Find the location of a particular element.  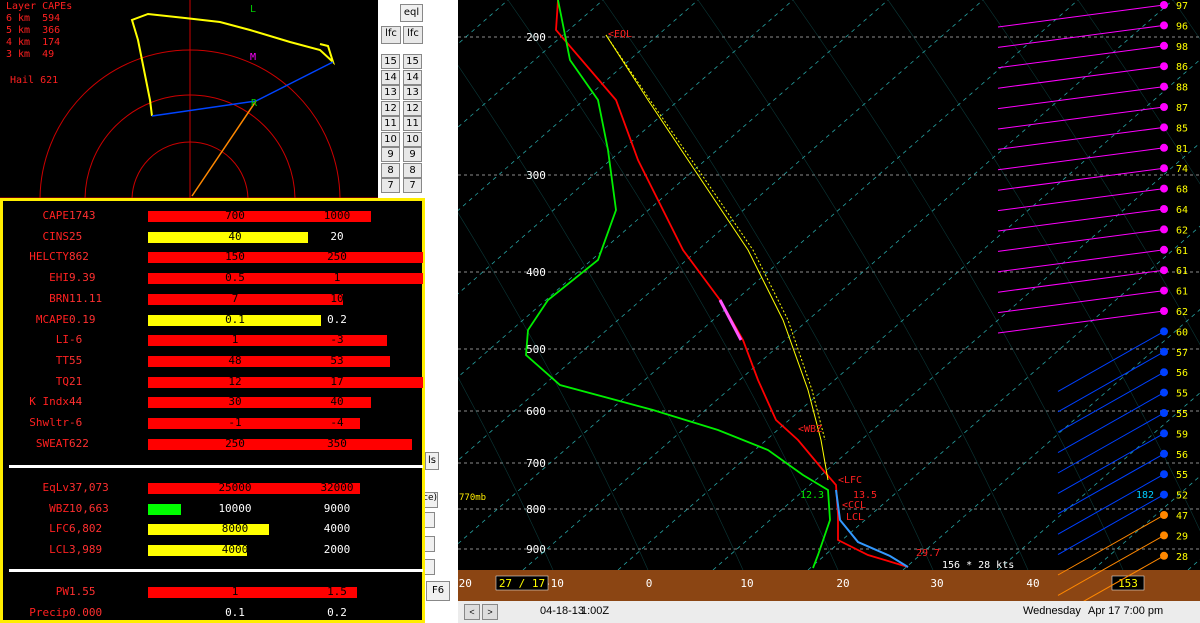

index-label: EHI is located at coordinates (59, 278).